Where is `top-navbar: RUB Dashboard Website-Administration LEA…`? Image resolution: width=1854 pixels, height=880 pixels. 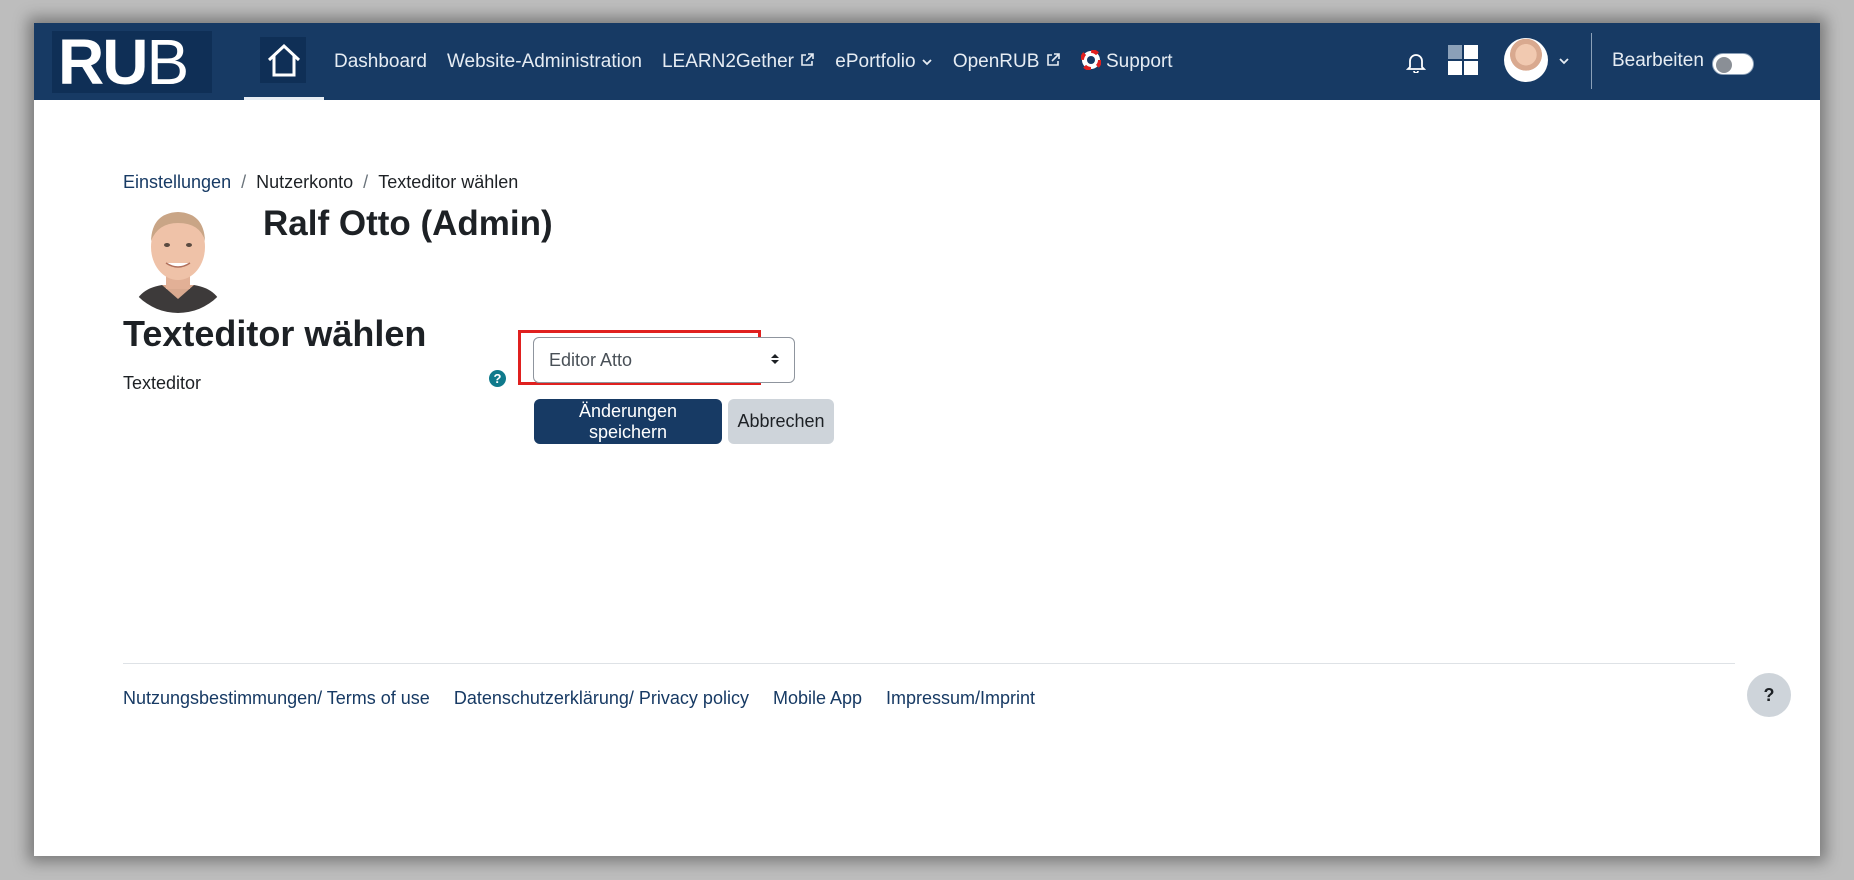 top-navbar: RUB Dashboard Website-Administration LEA… is located at coordinates (927, 61).